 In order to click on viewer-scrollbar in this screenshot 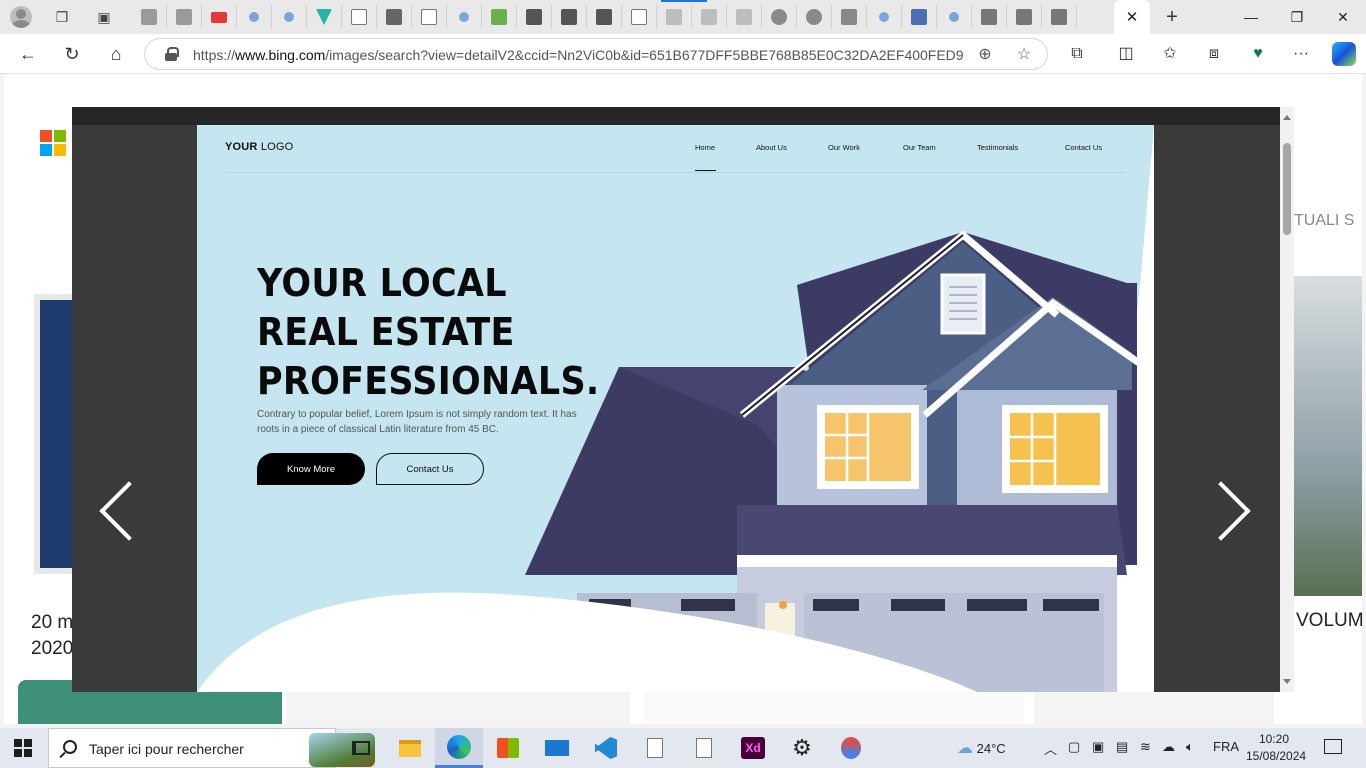, I will do `click(1287, 399)`.